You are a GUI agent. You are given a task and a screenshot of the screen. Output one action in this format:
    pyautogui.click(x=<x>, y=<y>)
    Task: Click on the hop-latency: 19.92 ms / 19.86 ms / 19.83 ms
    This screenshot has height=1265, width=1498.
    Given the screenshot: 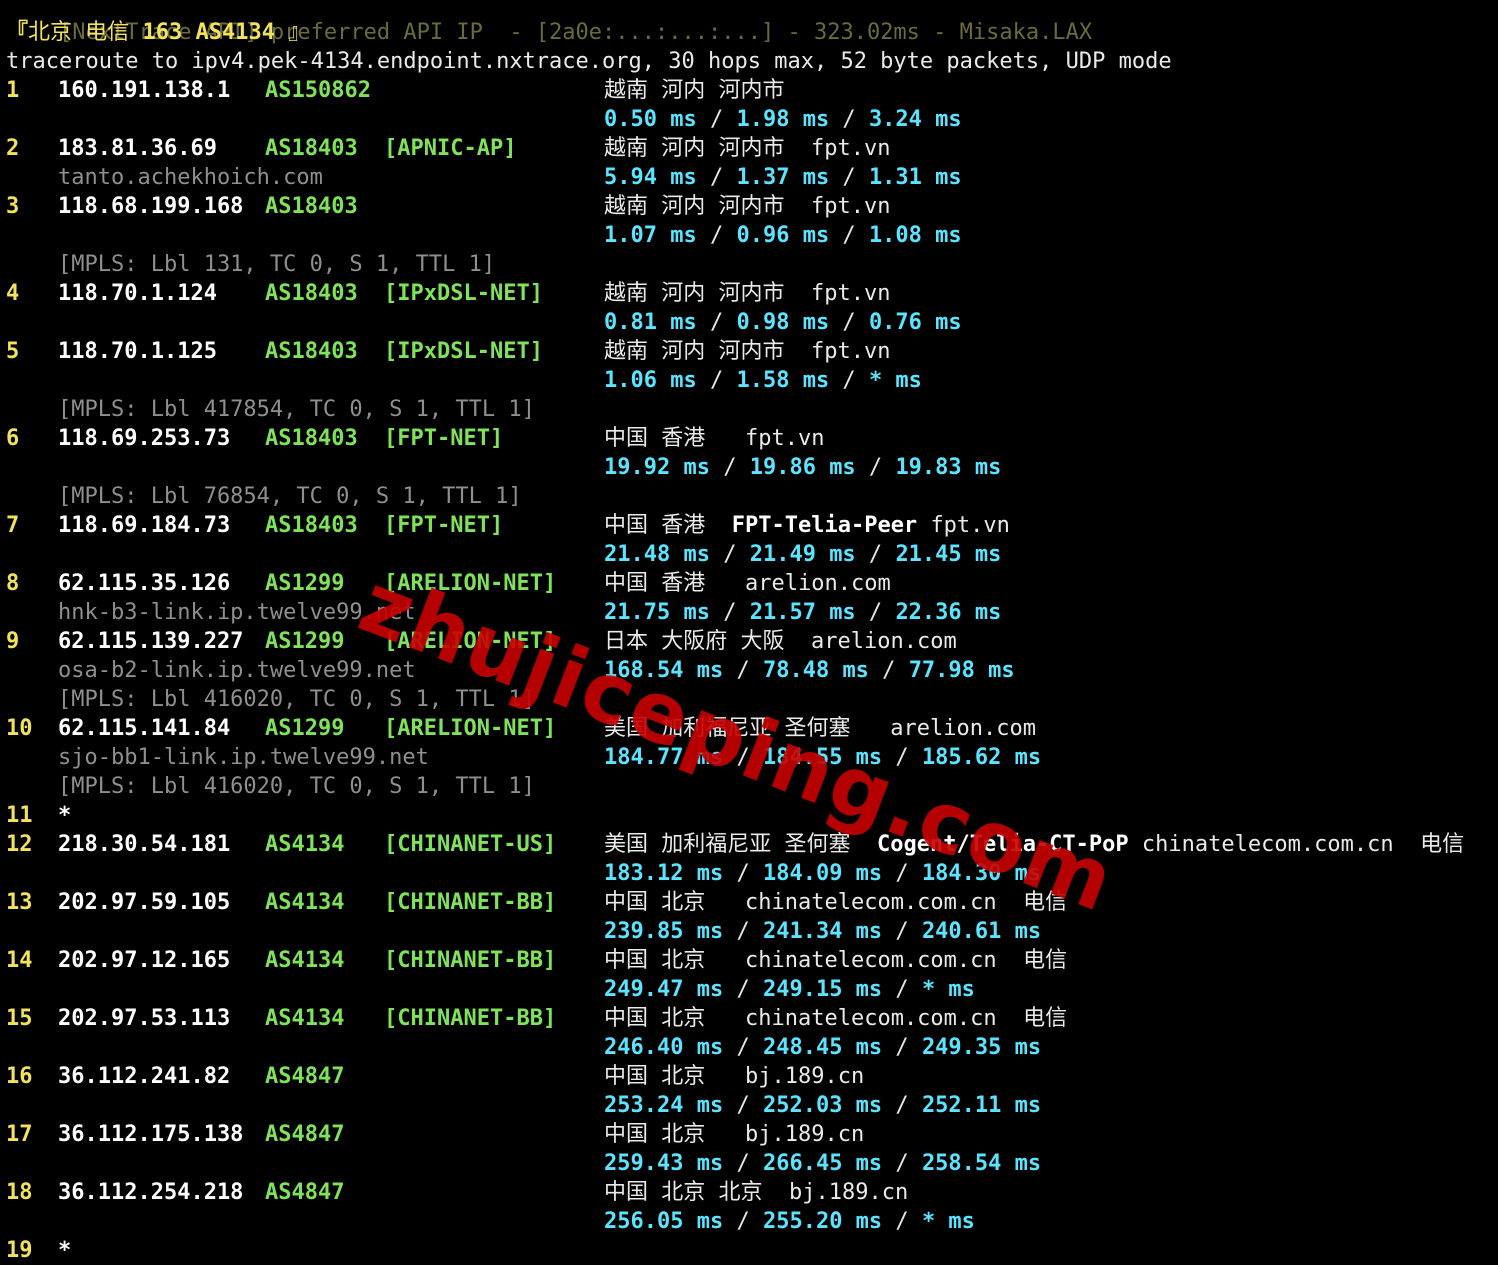 What is the action you would take?
    pyautogui.click(x=802, y=467)
    